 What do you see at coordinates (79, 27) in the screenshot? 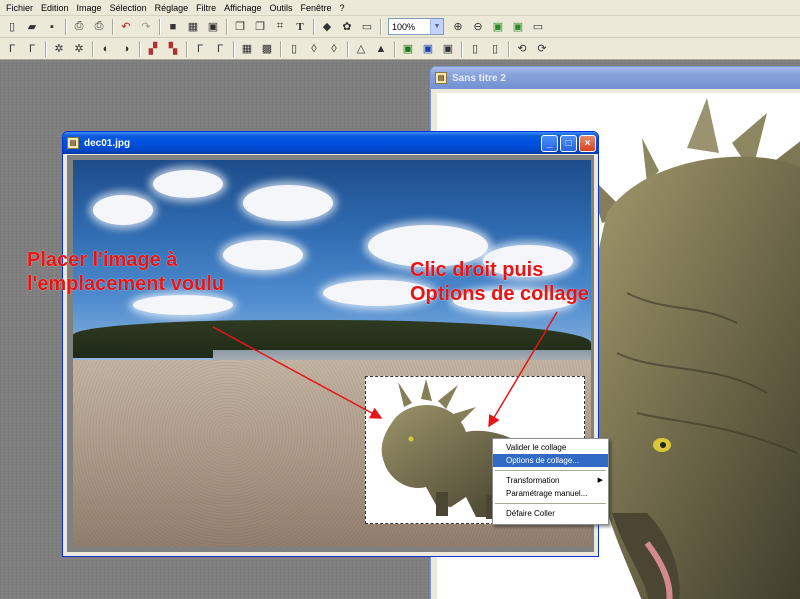
I see `print-icon: ⎙` at bounding box center [79, 27].